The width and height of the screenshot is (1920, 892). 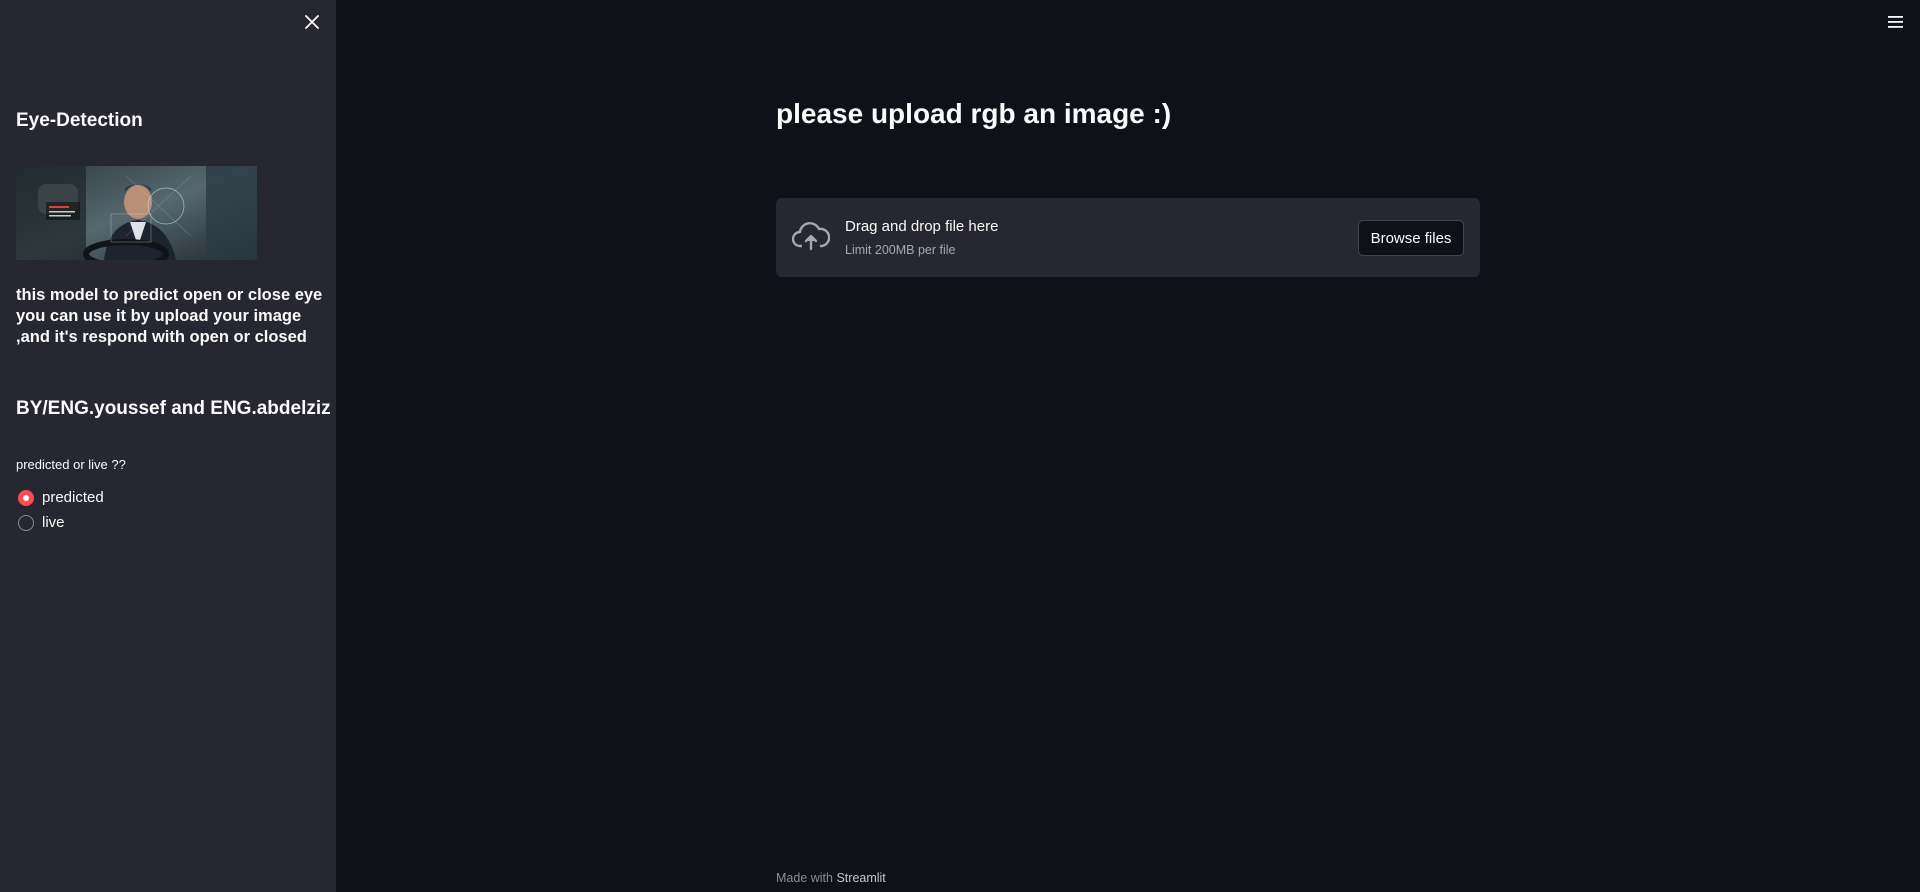 I want to click on main-menu-button, so click(x=1896, y=22).